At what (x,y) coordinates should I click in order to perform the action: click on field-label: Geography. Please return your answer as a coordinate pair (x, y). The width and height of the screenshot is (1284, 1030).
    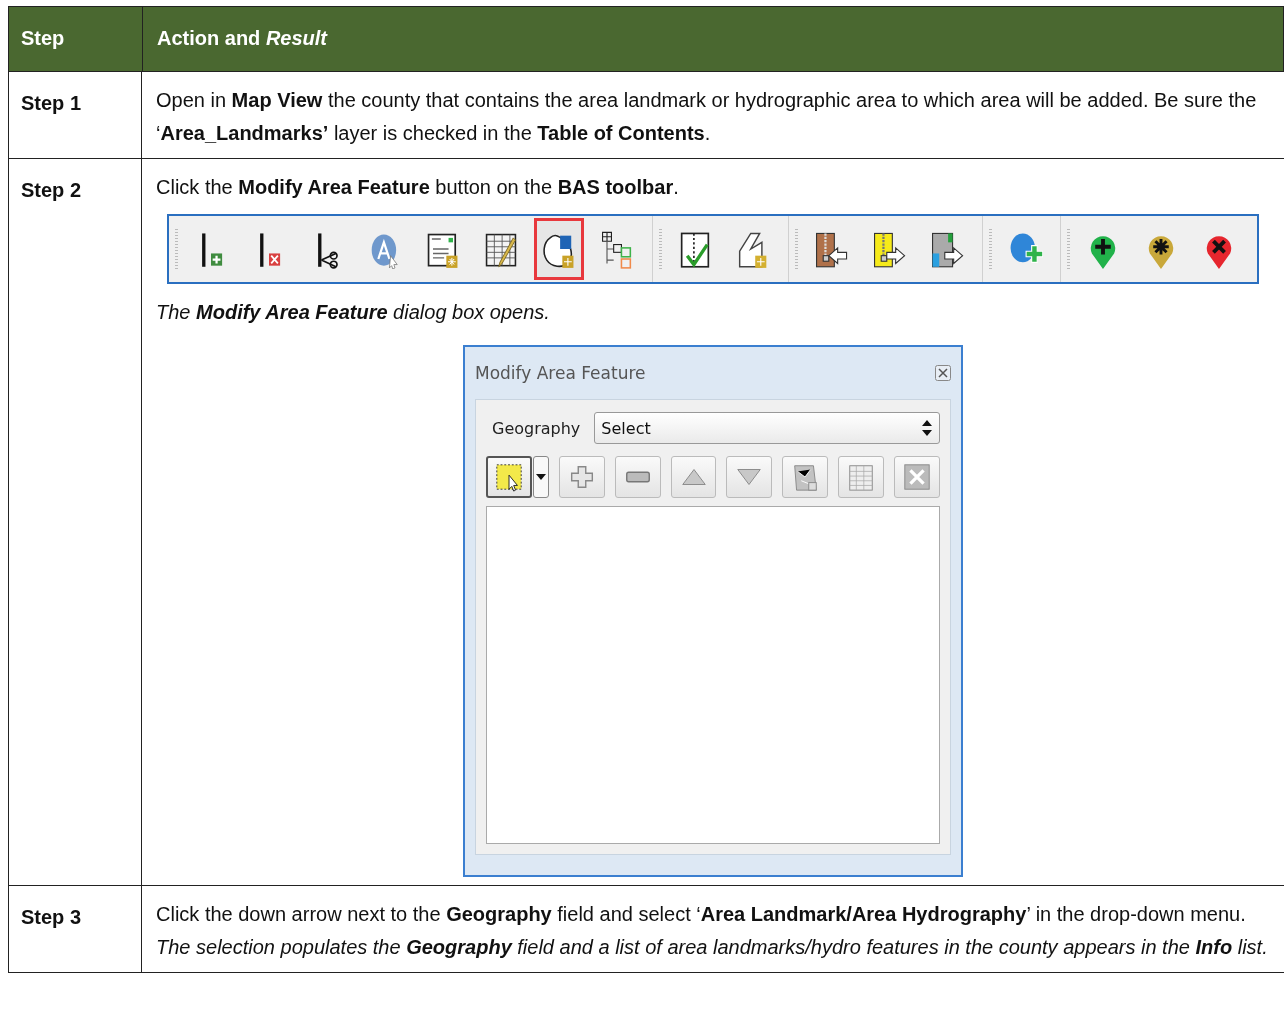
    Looking at the image, I should click on (536, 428).